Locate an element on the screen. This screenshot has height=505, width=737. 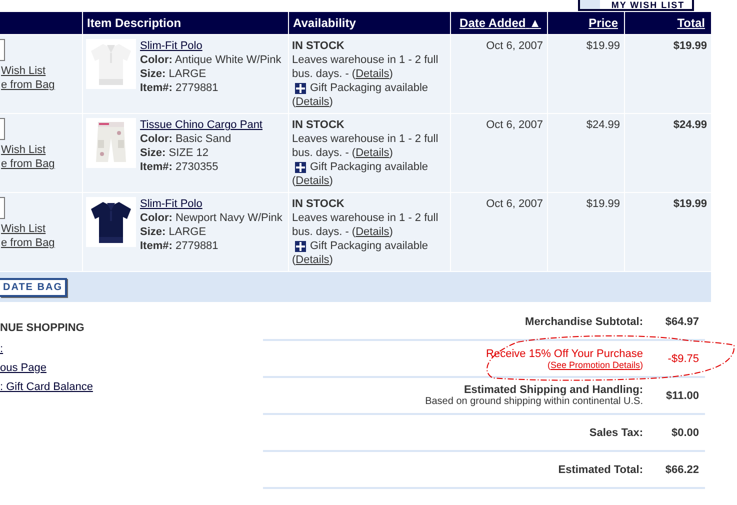
continue-shopping-heading: NUE SHOPPING is located at coordinates (43, 328).